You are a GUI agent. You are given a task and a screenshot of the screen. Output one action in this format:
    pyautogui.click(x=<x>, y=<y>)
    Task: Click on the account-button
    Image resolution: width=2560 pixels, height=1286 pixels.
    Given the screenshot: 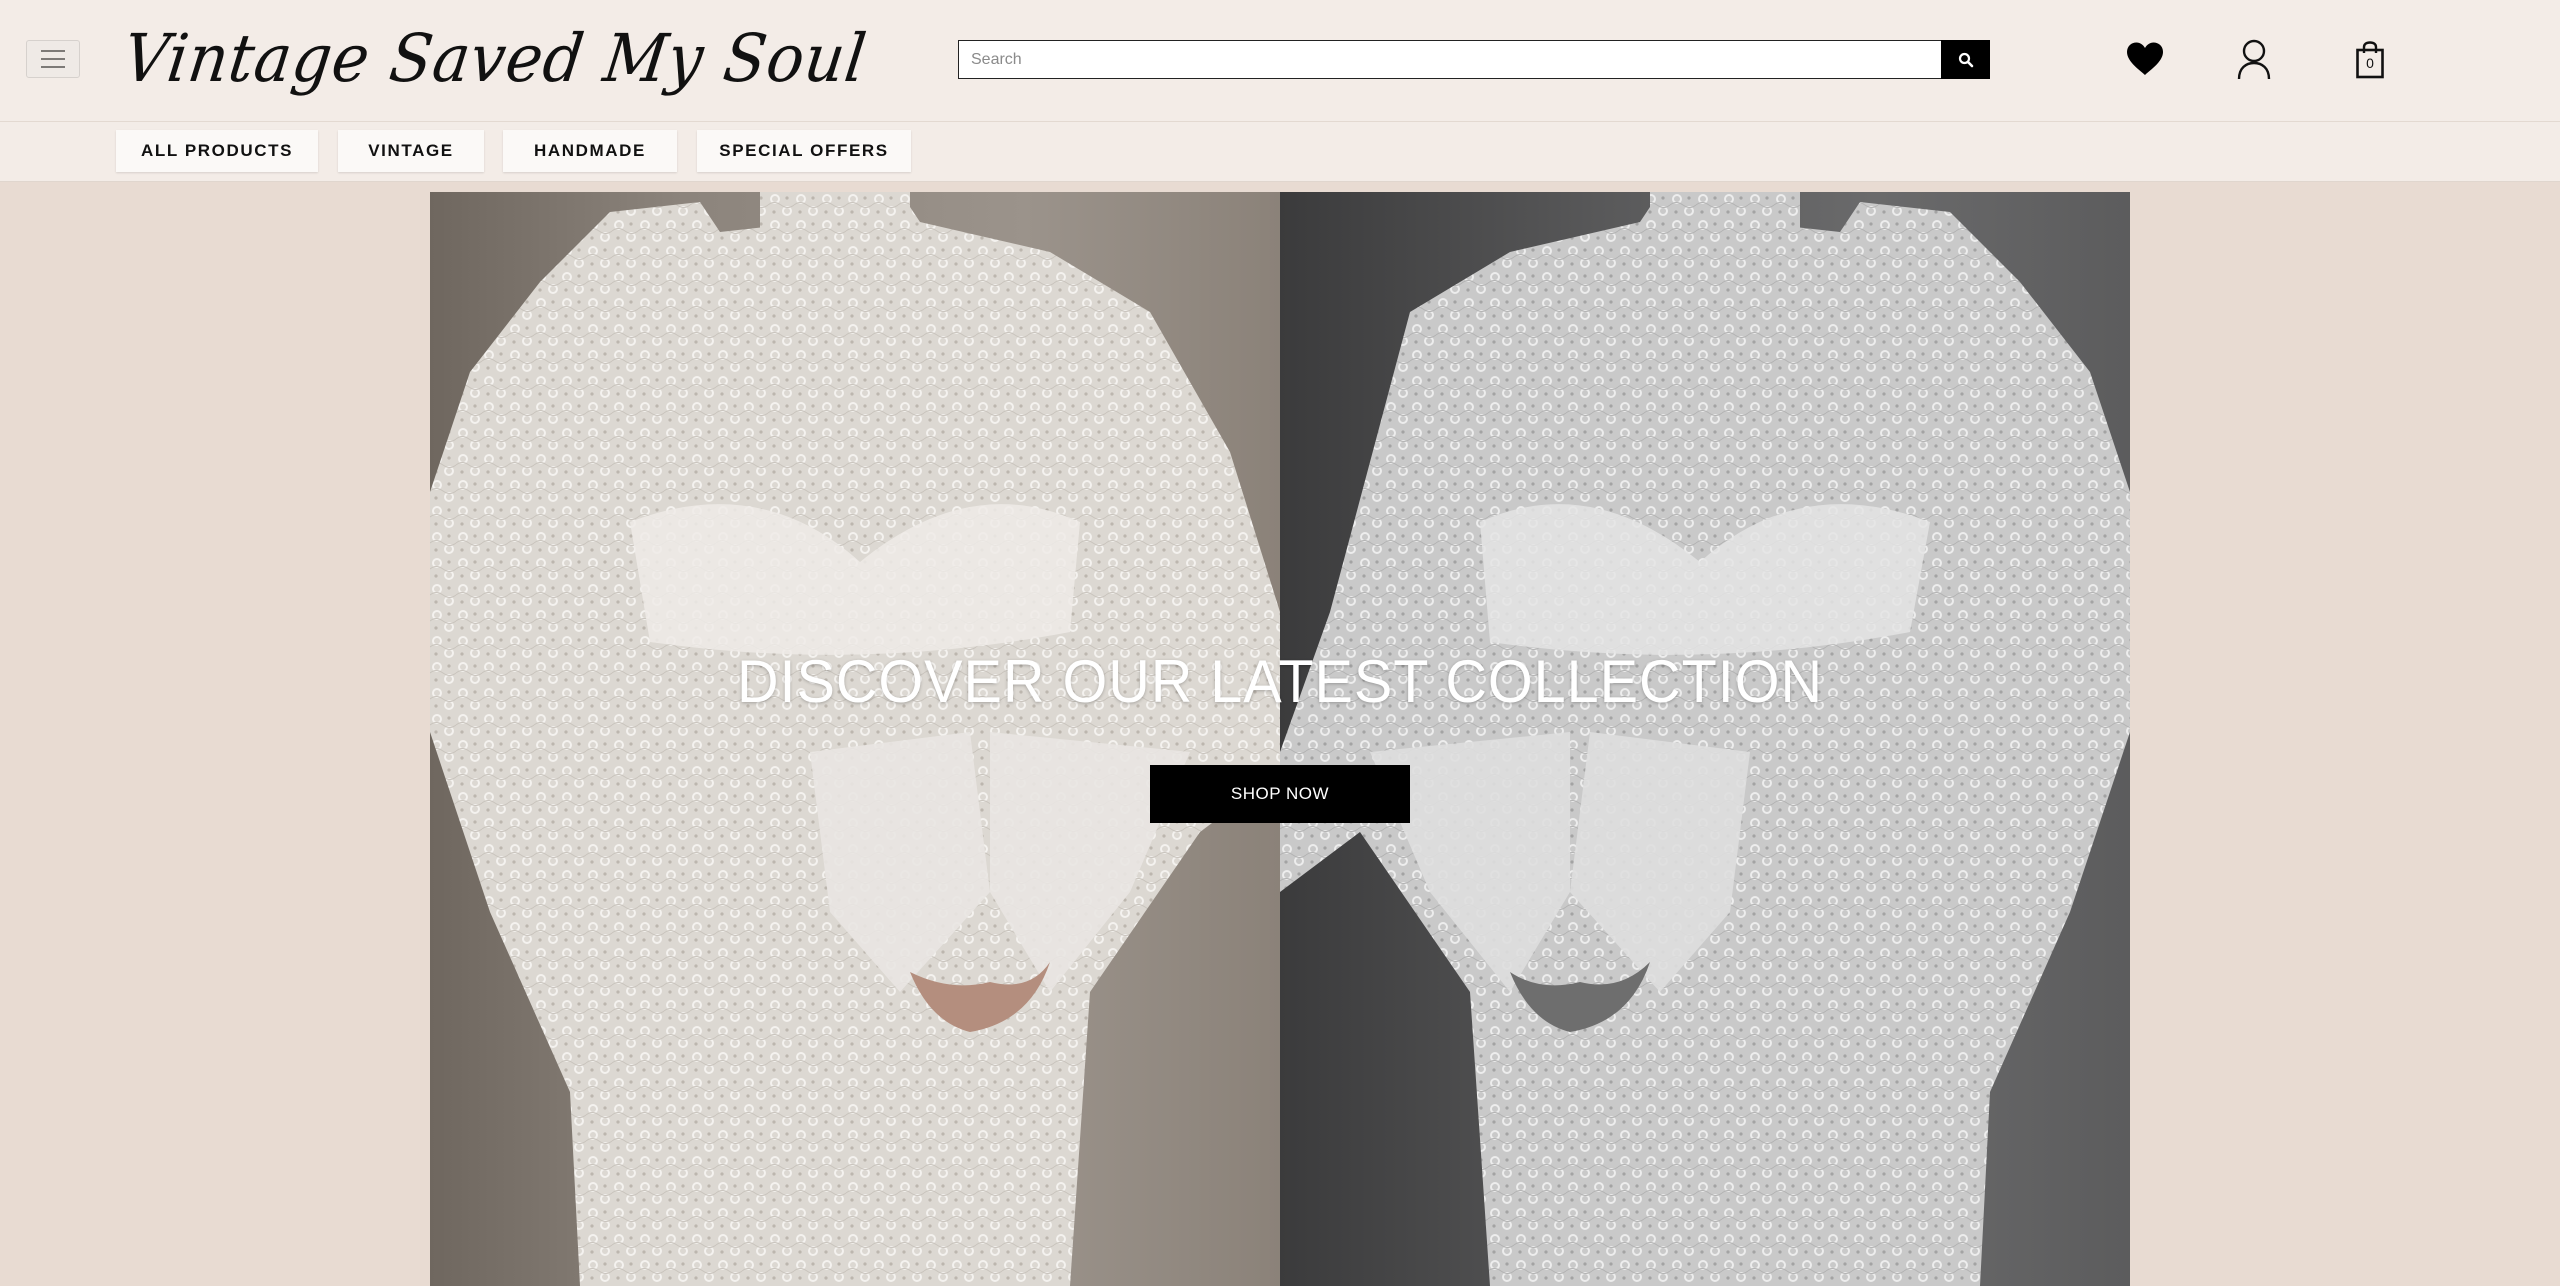 What is the action you would take?
    pyautogui.click(x=2254, y=59)
    